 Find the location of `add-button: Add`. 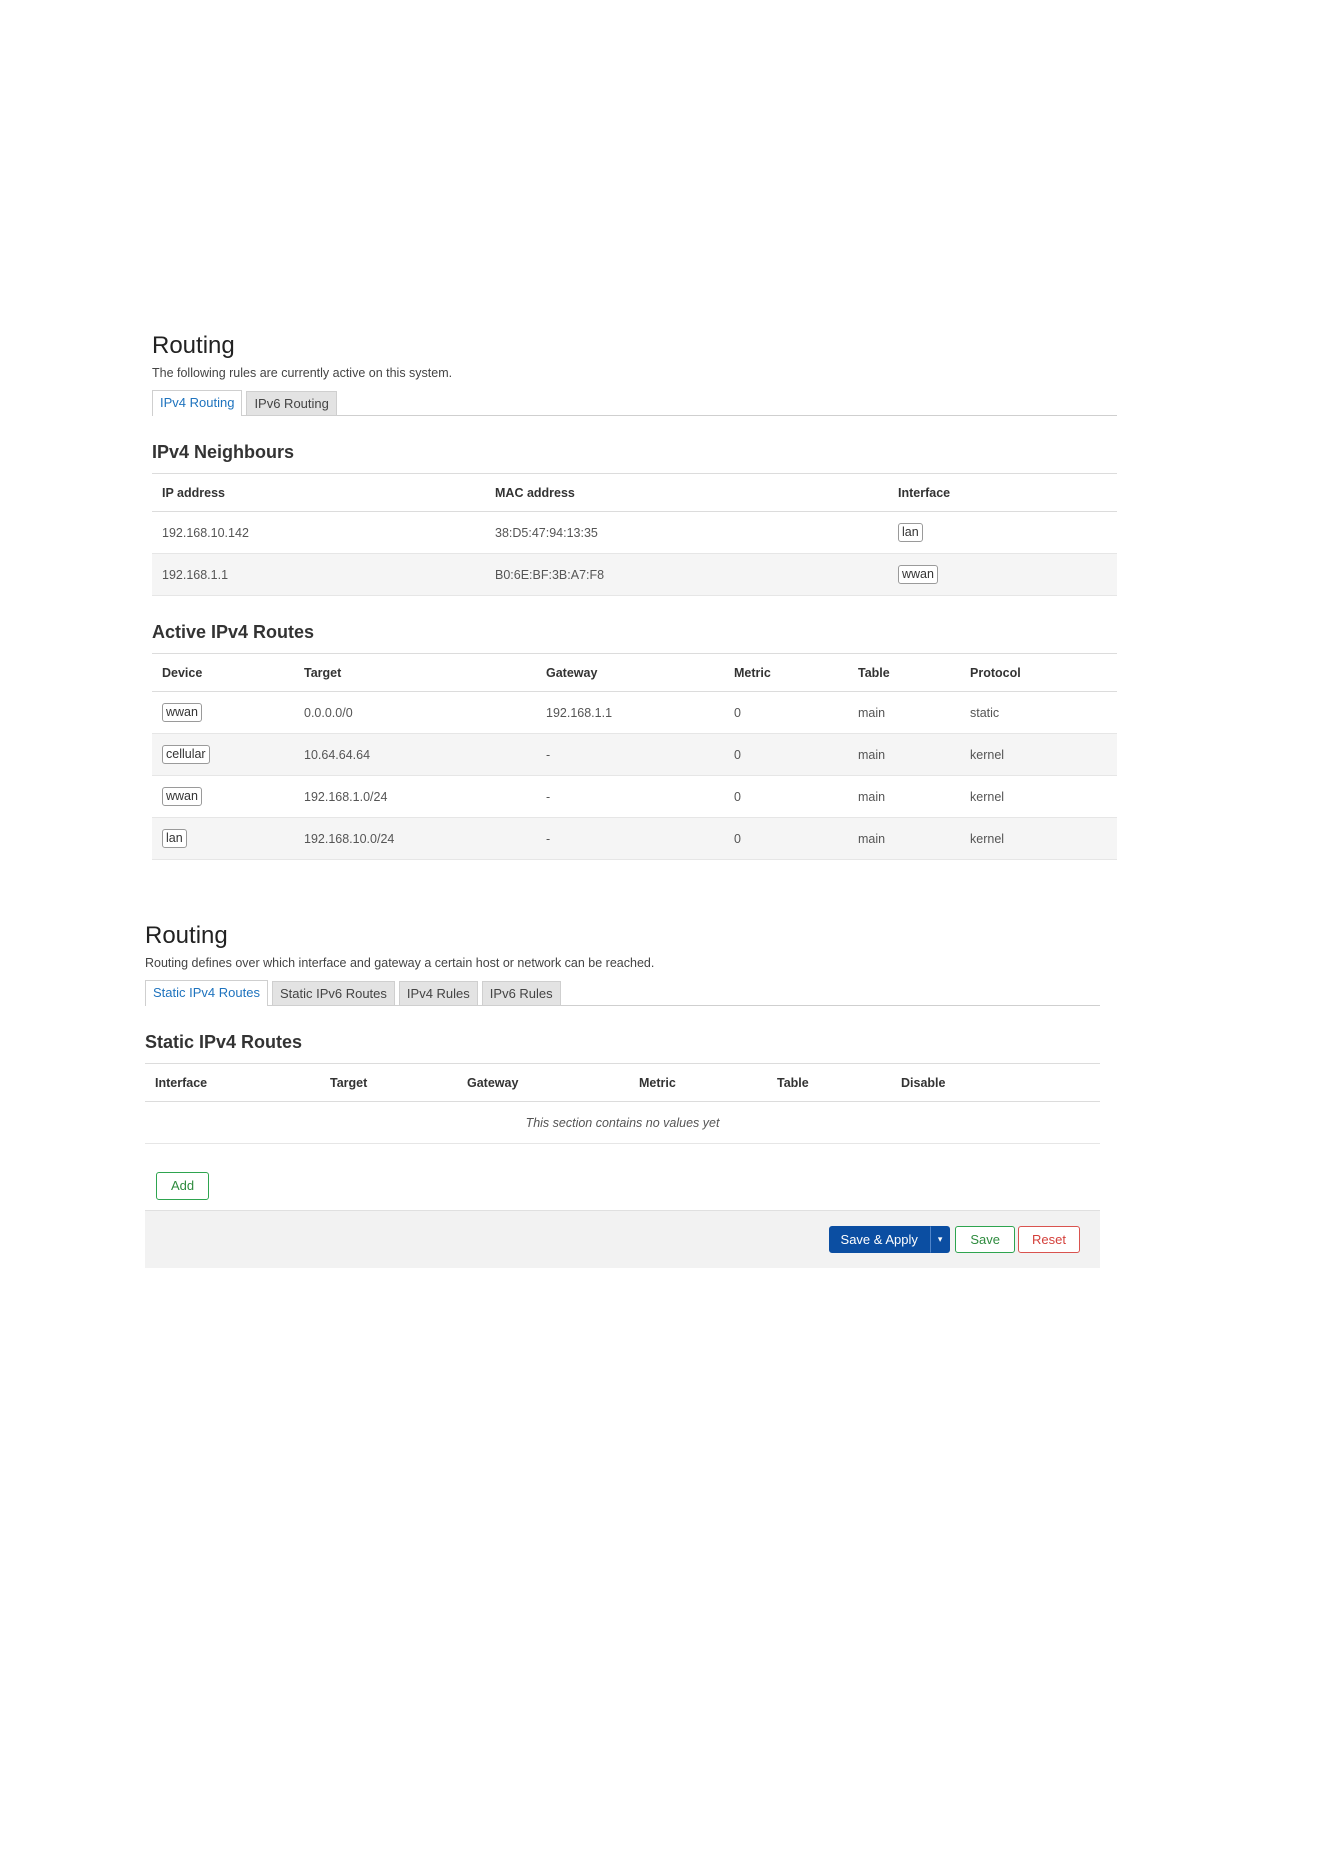

add-button: Add is located at coordinates (183, 1186).